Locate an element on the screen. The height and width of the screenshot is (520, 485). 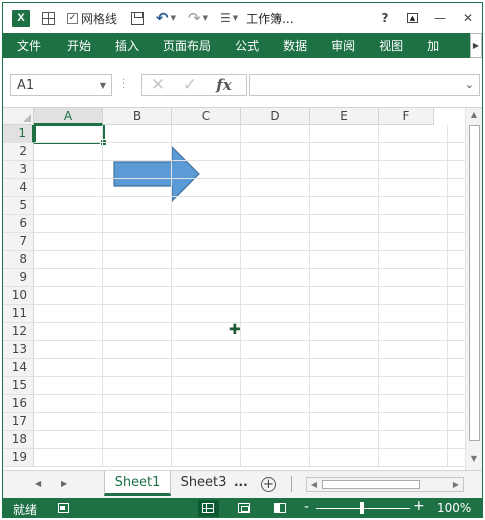
row-header-15: 15 is located at coordinates (18, 386).